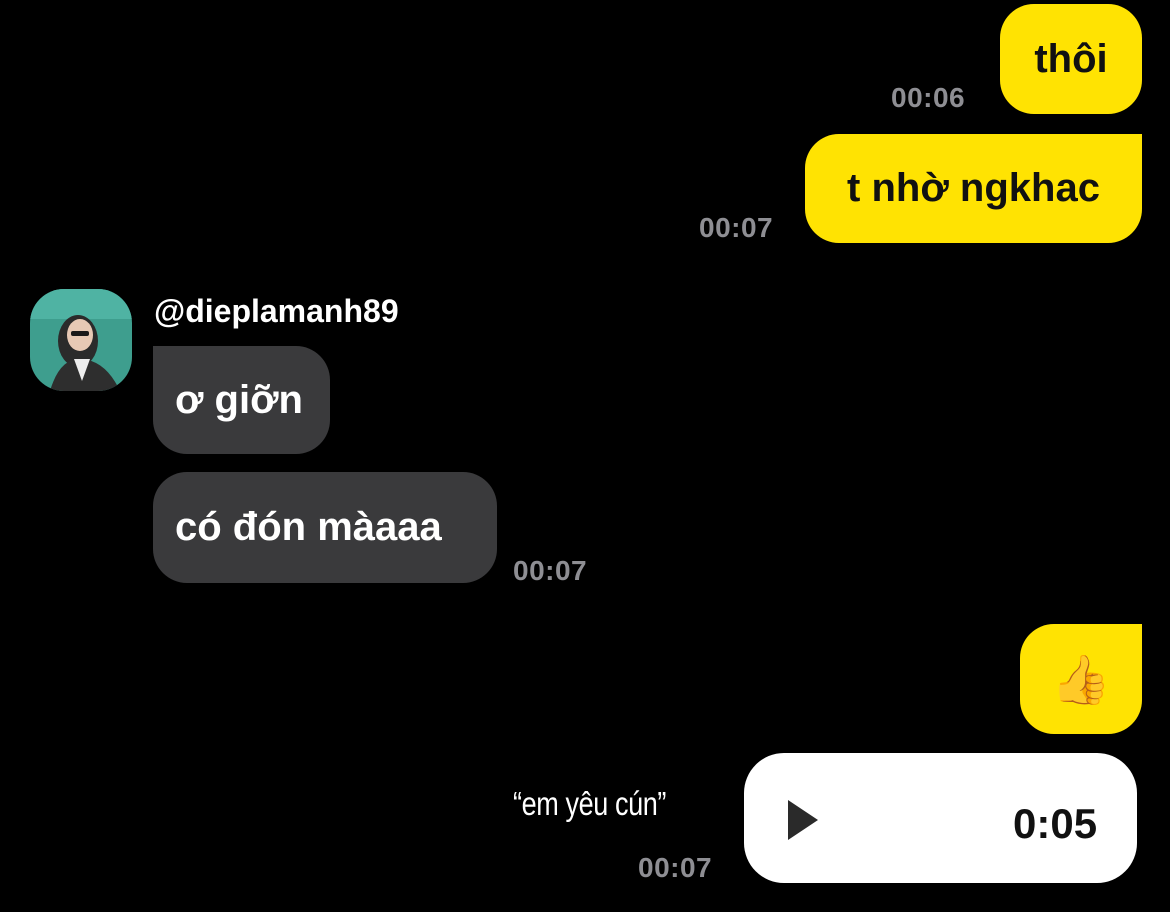  What do you see at coordinates (928, 97) in the screenshot?
I see `message-timestamp: 00:06` at bounding box center [928, 97].